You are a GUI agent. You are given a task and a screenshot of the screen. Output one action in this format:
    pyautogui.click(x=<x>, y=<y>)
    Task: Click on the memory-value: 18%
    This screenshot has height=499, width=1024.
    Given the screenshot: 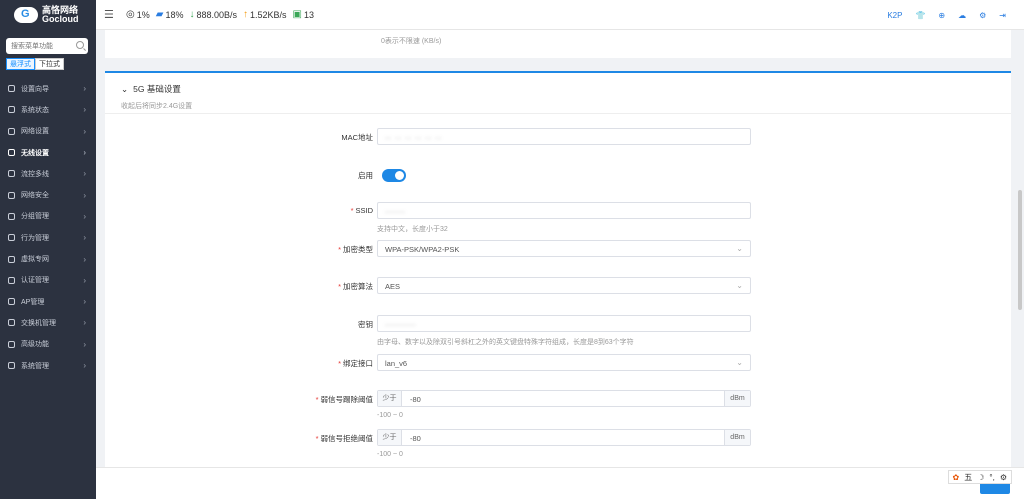 What is the action you would take?
    pyautogui.click(x=174, y=14)
    